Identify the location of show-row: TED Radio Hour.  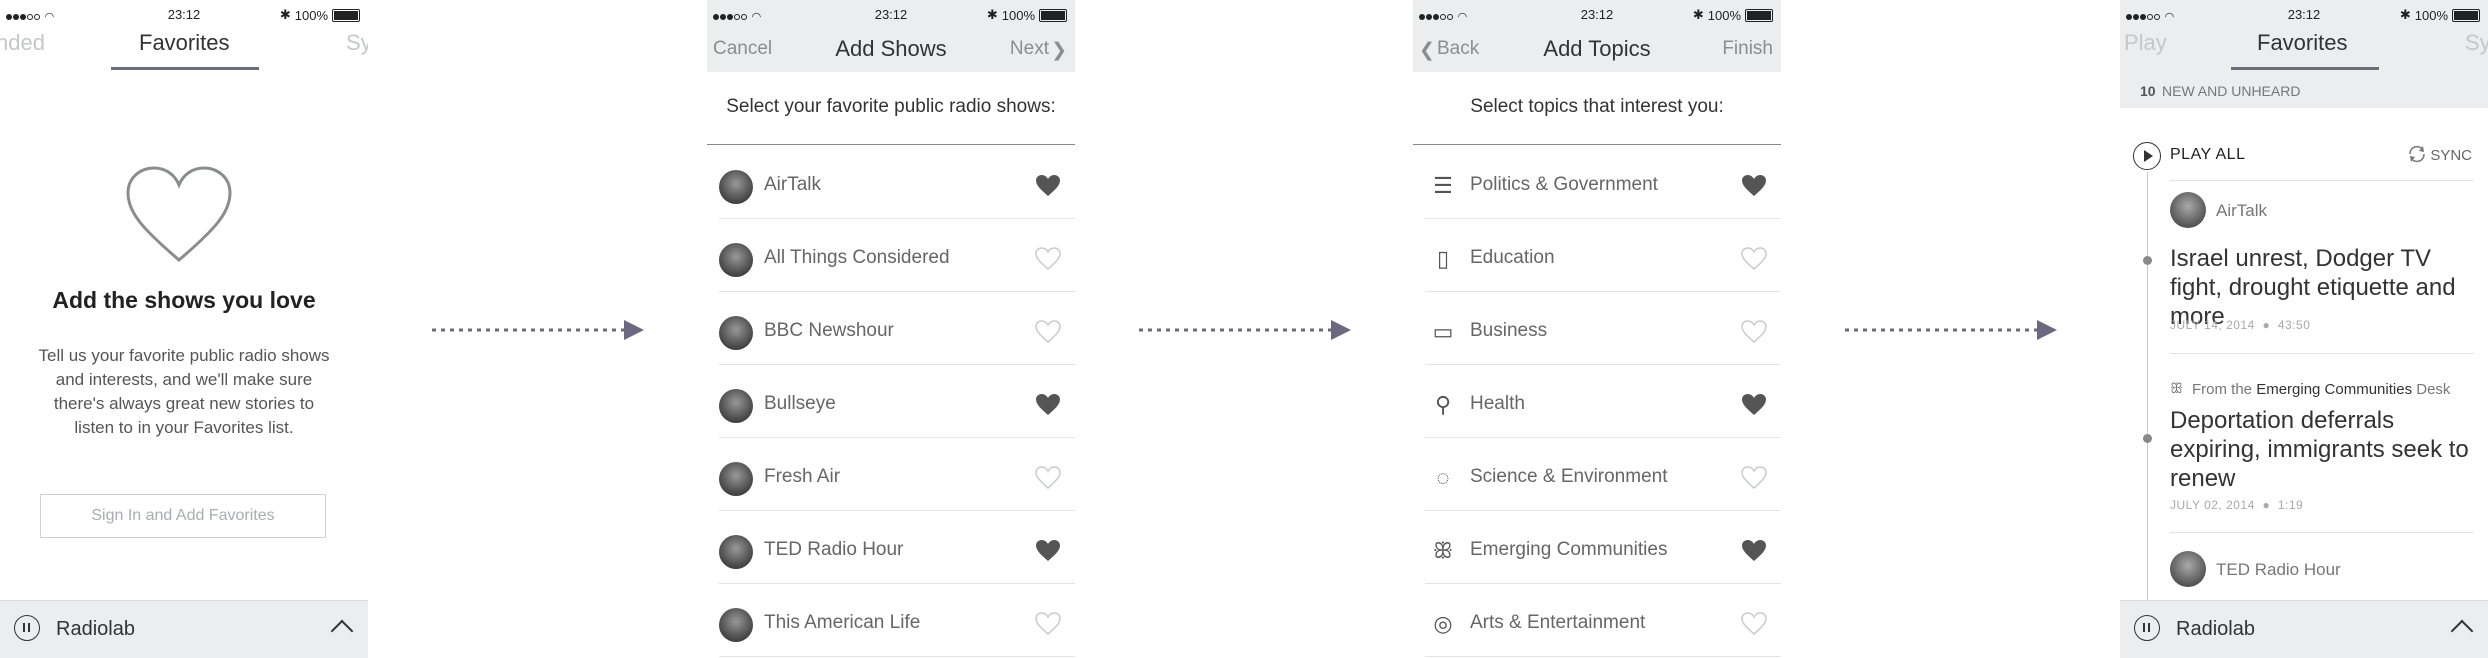
(891, 547).